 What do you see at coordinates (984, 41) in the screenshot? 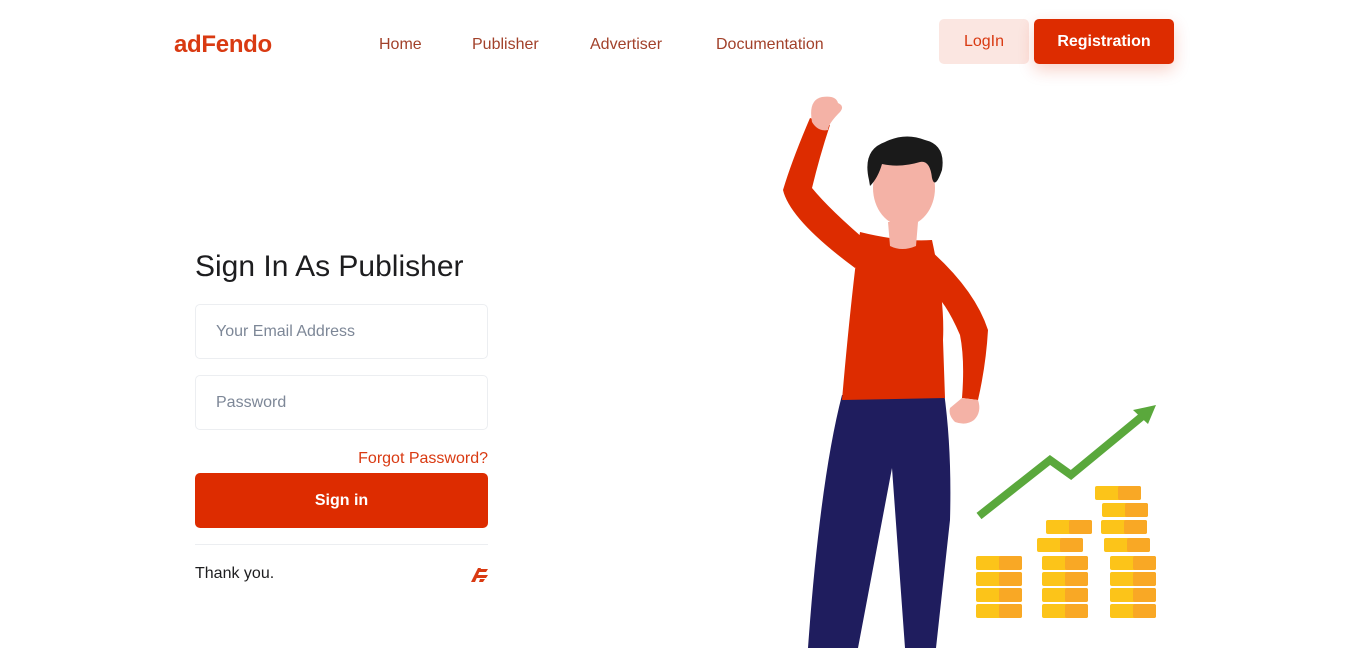
I see `login-button: LogIn` at bounding box center [984, 41].